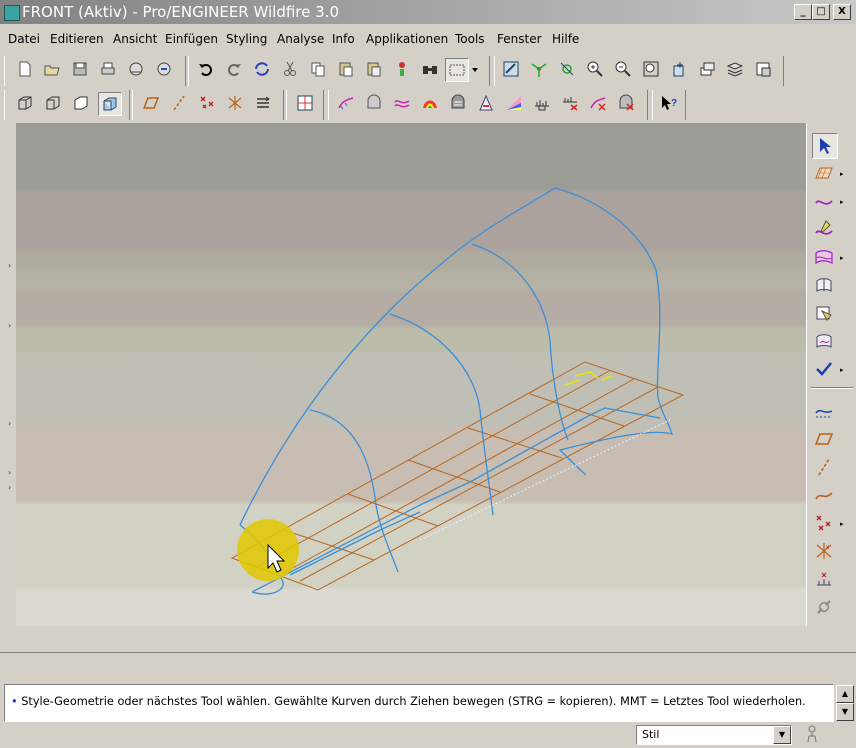  Describe the element at coordinates (486, 103) in the screenshot. I see `draft-analysis-icon` at that location.